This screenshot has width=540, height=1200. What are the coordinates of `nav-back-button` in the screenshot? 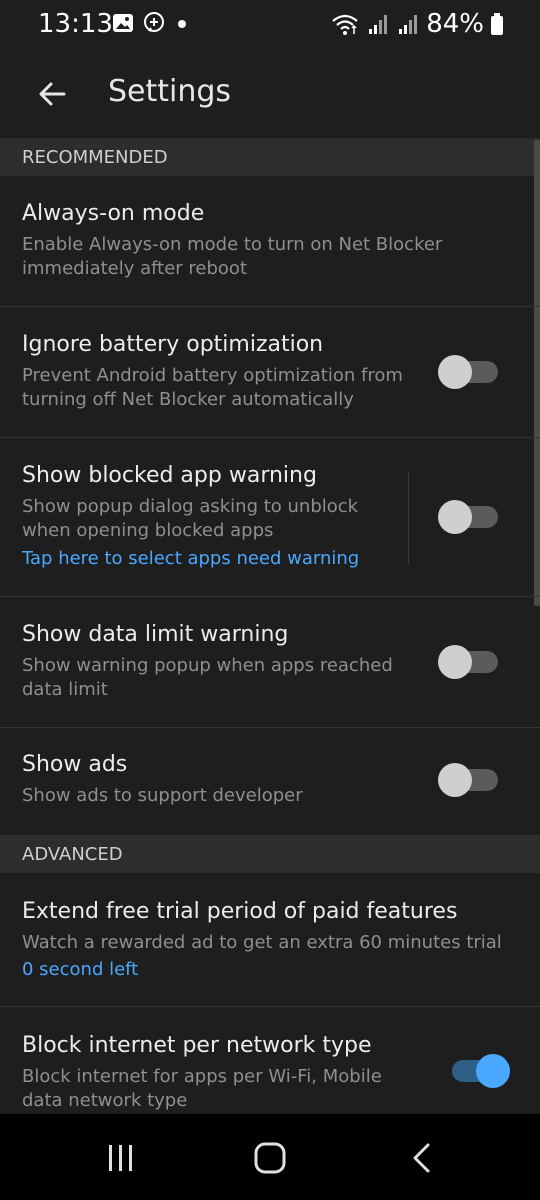 It's located at (422, 1158).